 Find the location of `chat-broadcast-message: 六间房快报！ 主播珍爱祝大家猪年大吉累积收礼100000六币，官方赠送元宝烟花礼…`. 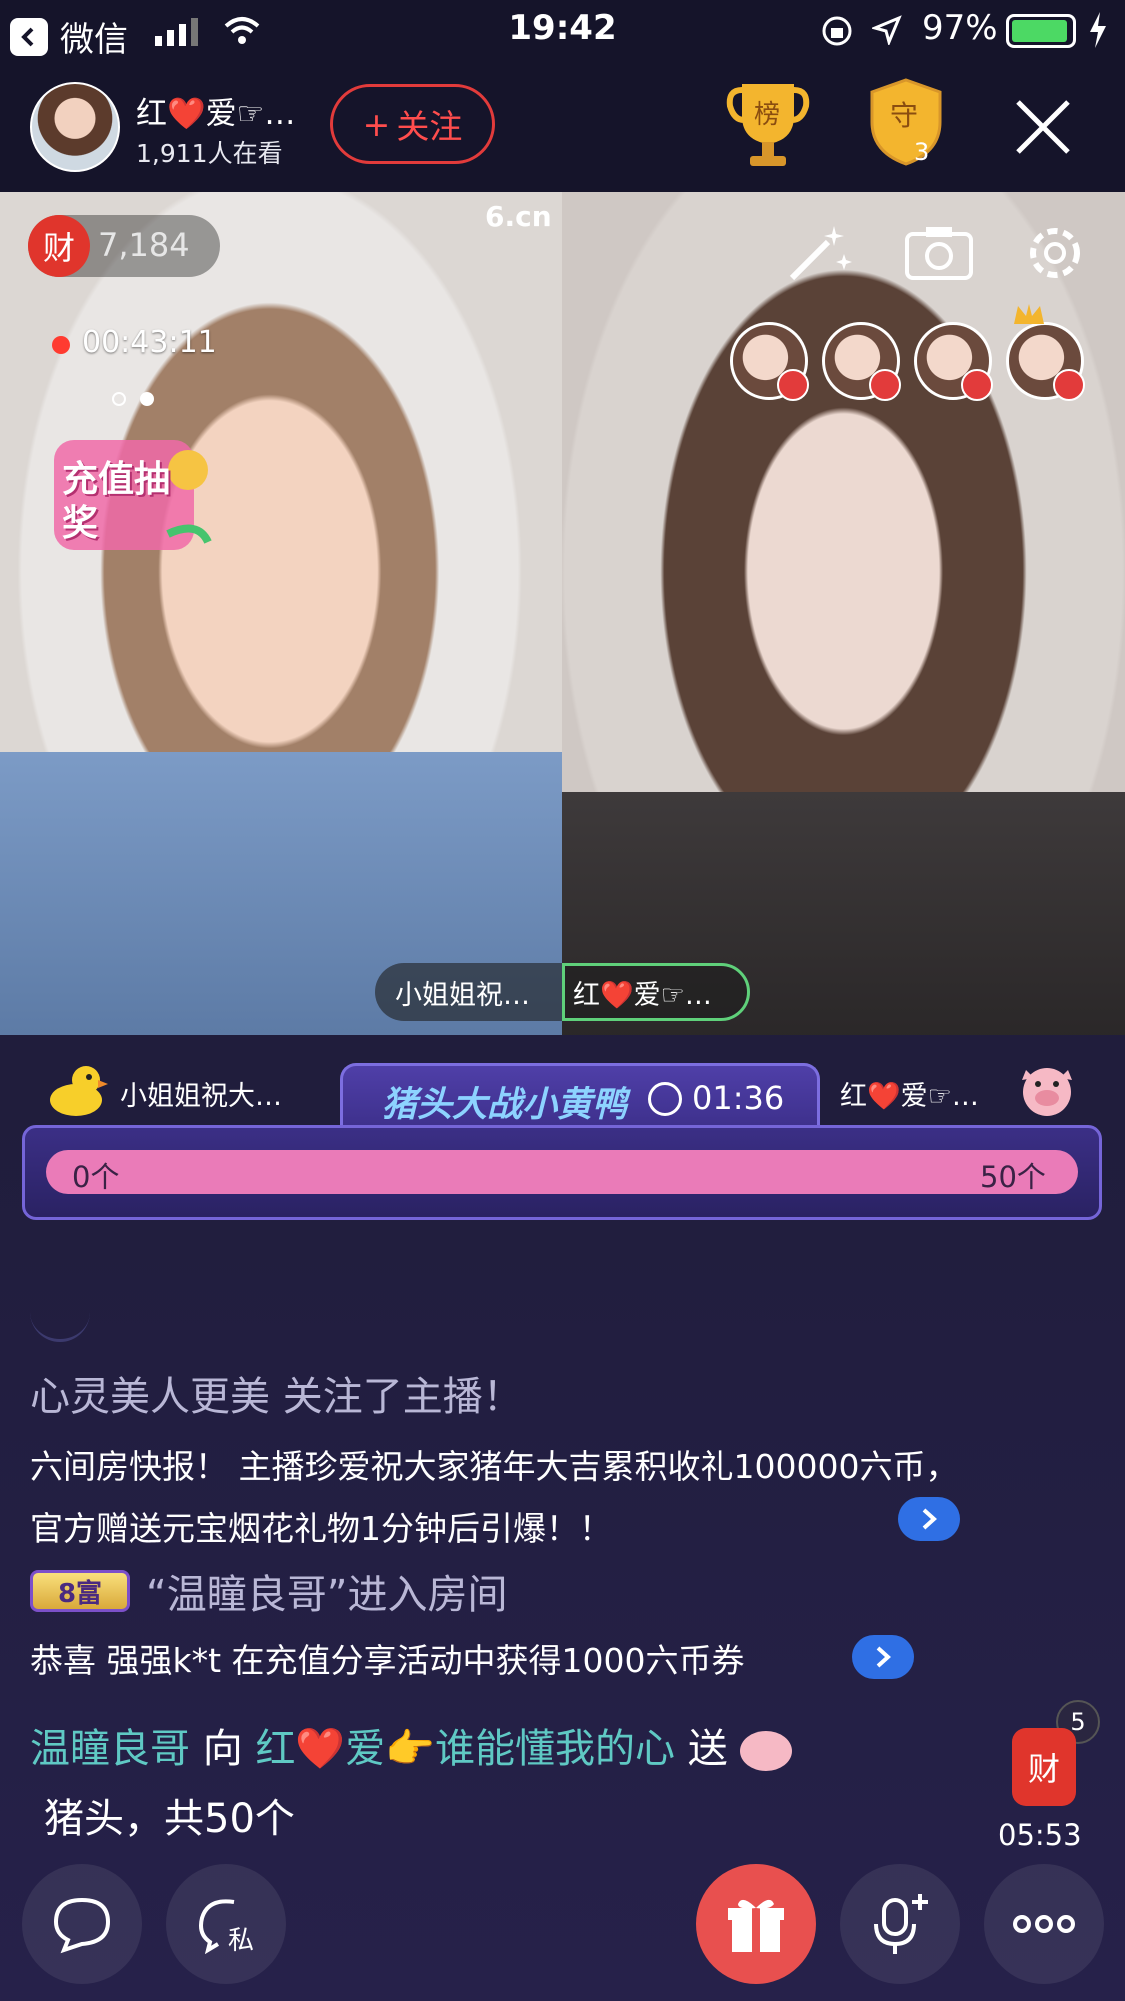

chat-broadcast-message: 六间房快报！ 主播珍爱祝大家猪年大吉累积收礼100000六币，官方赠送元宝烟花礼… is located at coordinates (510, 1498).